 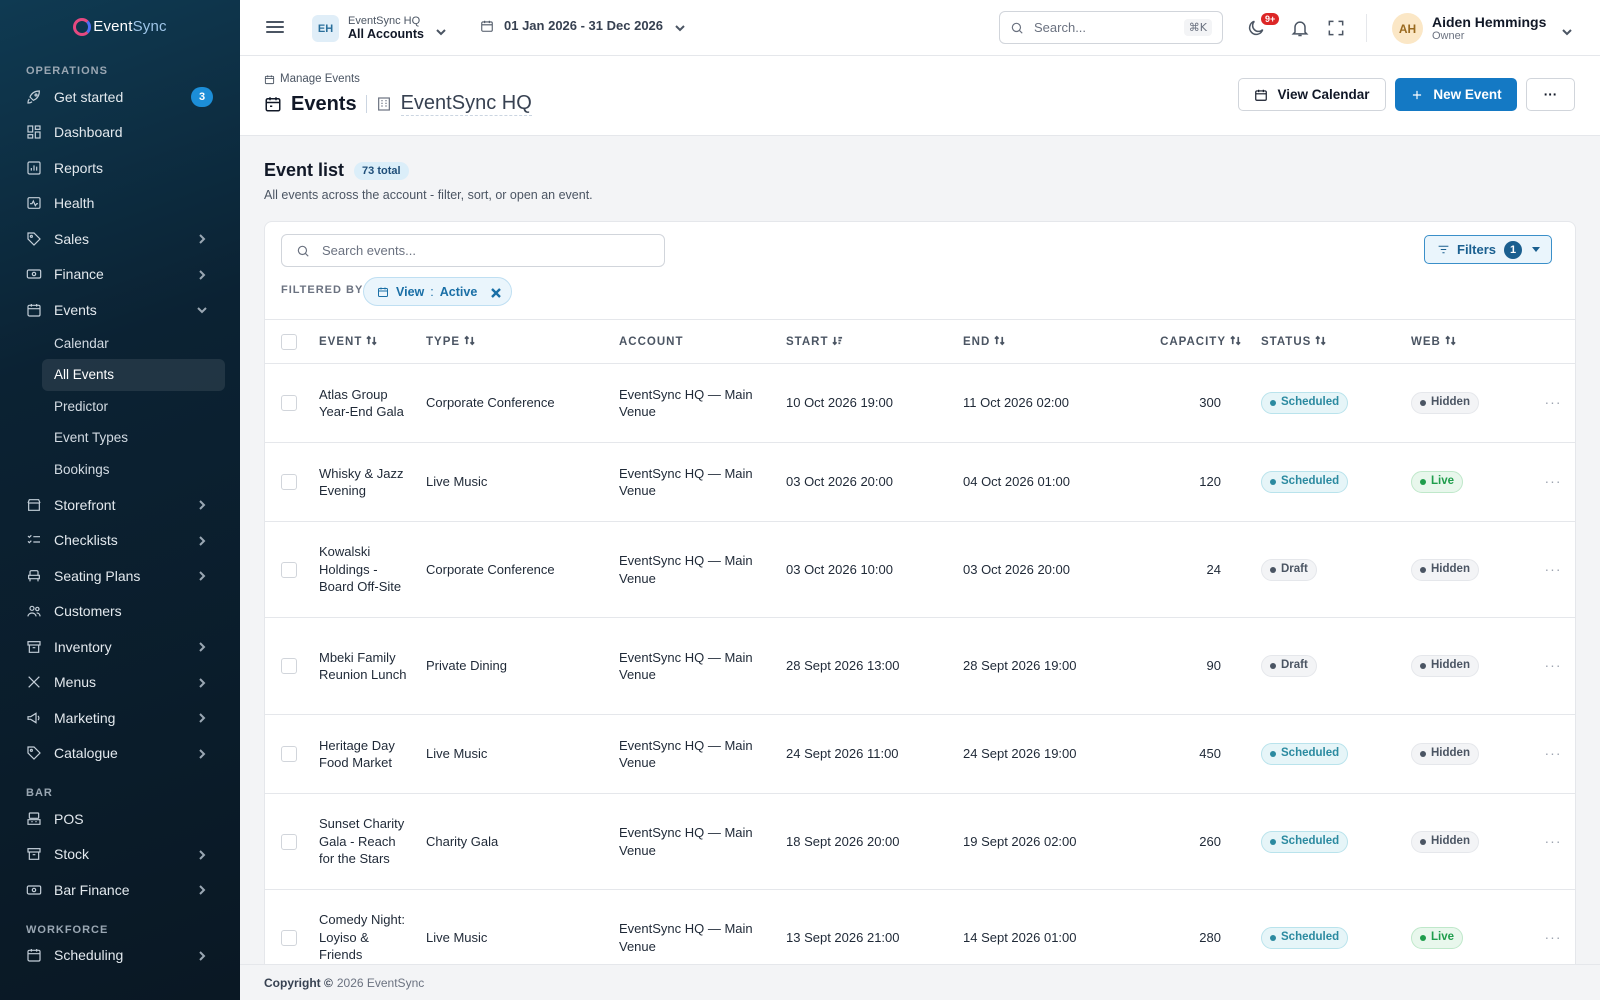 I want to click on sidebar-item-reports: Reports, so click(x=120, y=168).